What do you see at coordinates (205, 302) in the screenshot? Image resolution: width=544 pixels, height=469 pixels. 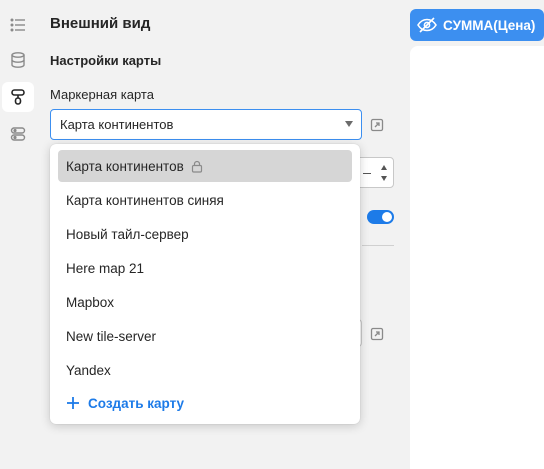 I see `dropdown-option: Mapbox` at bounding box center [205, 302].